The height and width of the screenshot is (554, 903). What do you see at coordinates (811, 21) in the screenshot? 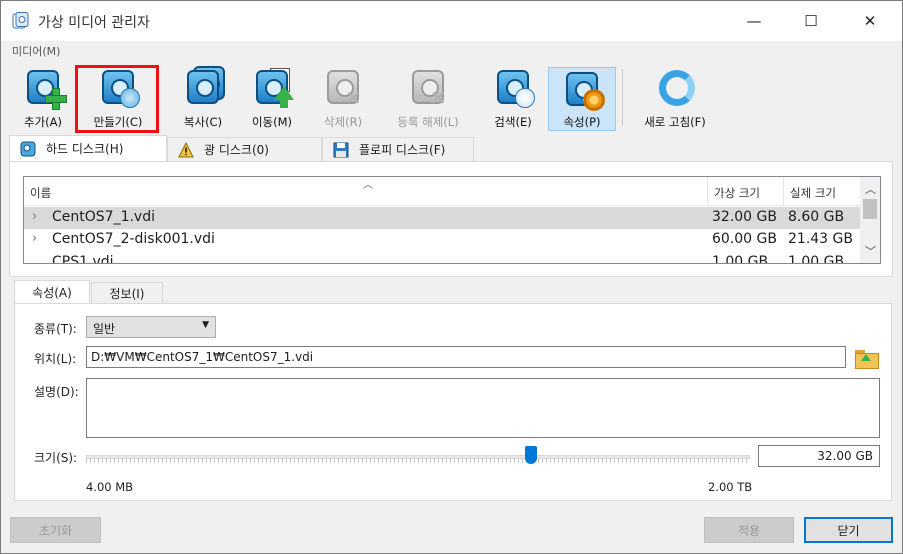
I see `maximize-button: ☐` at bounding box center [811, 21].